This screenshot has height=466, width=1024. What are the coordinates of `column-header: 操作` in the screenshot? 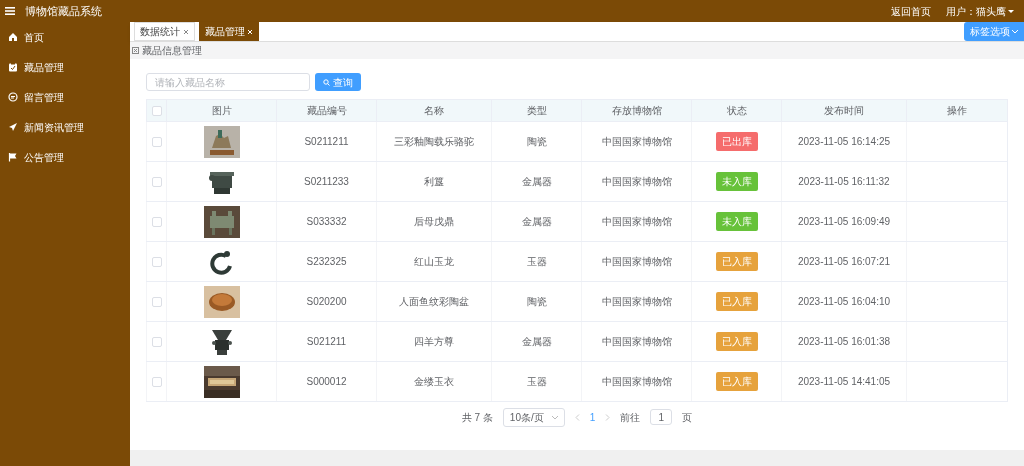 It's located at (957, 110).